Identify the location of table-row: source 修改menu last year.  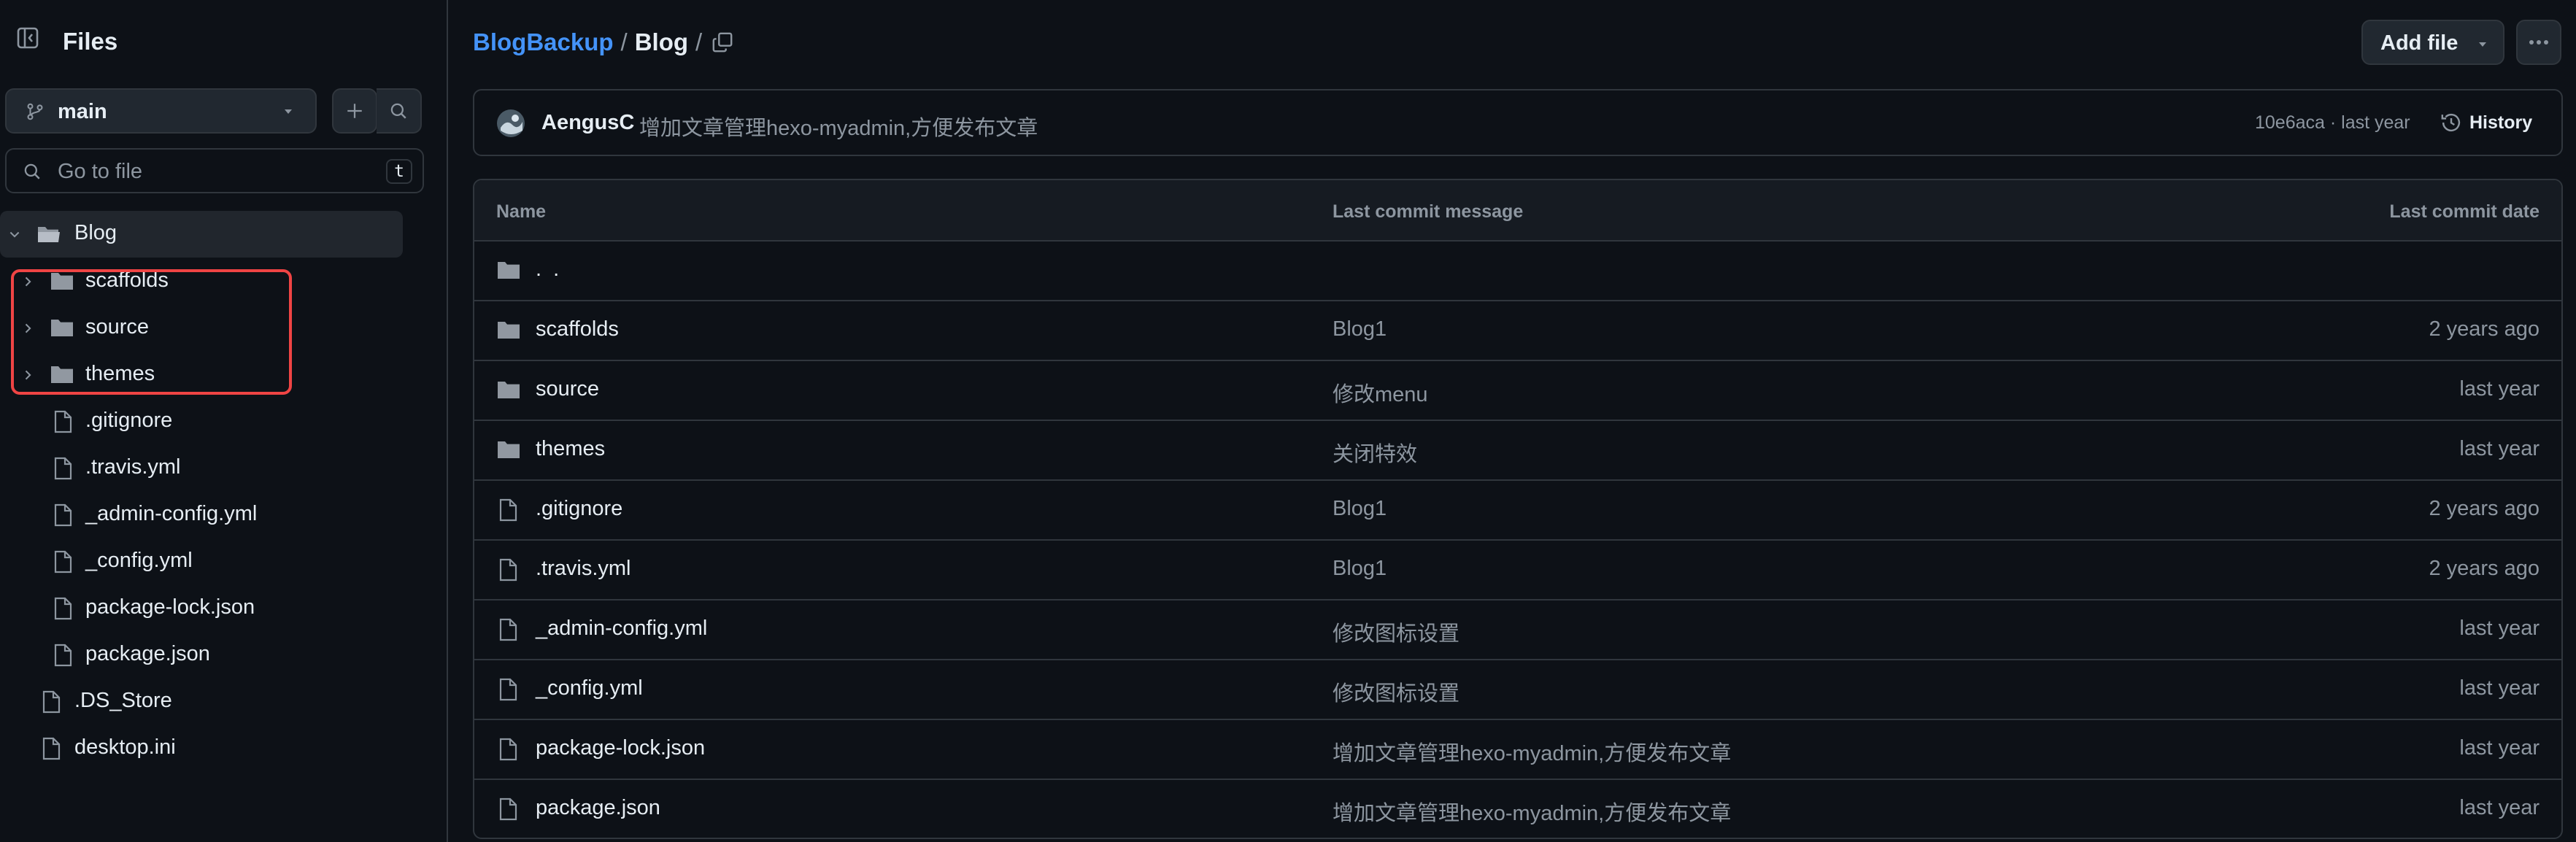
(1518, 391).